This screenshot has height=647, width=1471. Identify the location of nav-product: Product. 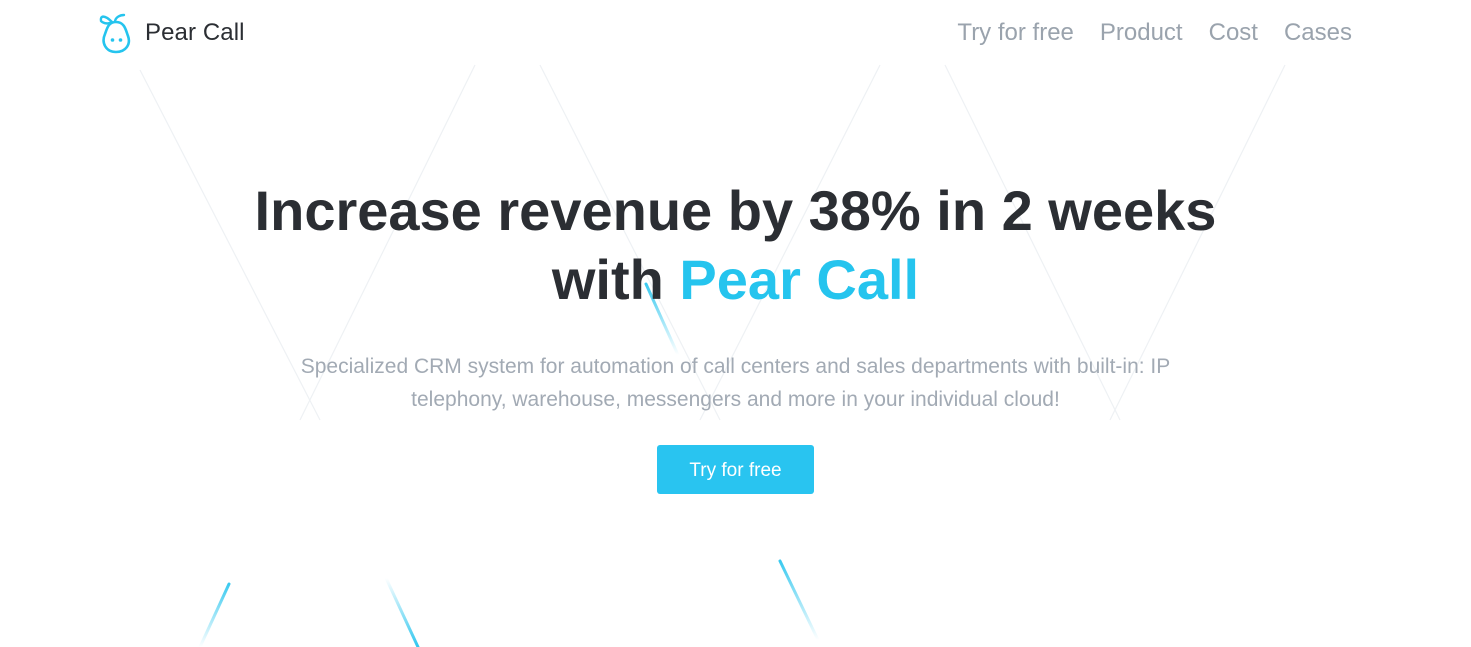
(1141, 33).